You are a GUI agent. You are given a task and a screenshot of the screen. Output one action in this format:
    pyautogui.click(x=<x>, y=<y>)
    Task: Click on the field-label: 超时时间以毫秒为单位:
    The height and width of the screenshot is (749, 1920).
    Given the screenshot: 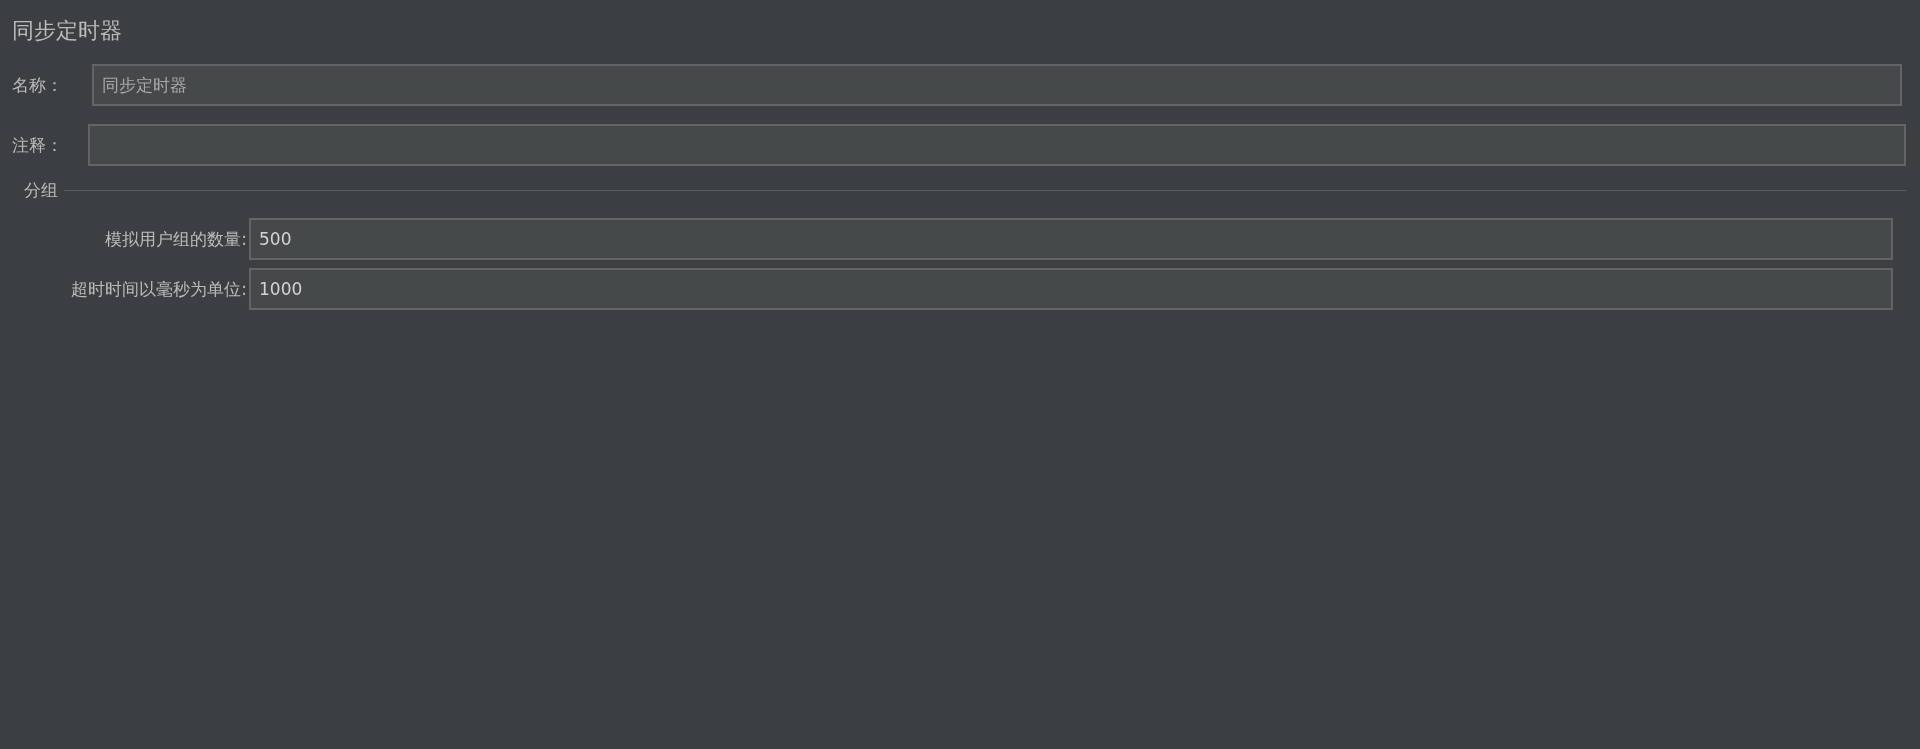 What is the action you would take?
    pyautogui.click(x=159, y=289)
    